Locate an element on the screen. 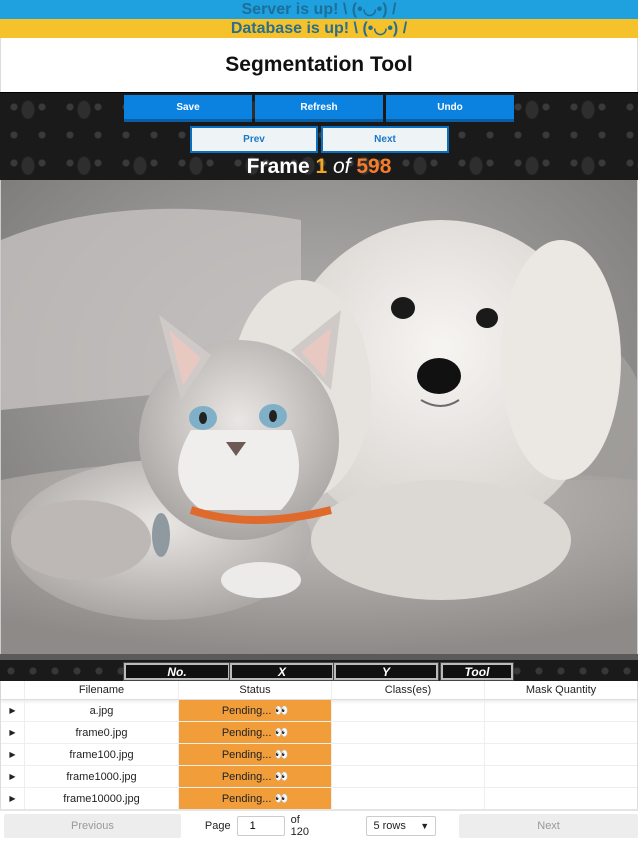 The height and width of the screenshot is (841, 638). rows-per-page-select: 5 rows ▼ is located at coordinates (401, 826).